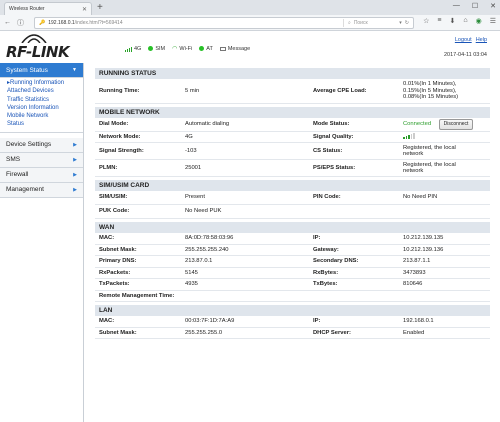 This screenshot has width=500, height=422. Describe the element at coordinates (151, 48) in the screenshot. I see `sim-dot-icon` at that location.